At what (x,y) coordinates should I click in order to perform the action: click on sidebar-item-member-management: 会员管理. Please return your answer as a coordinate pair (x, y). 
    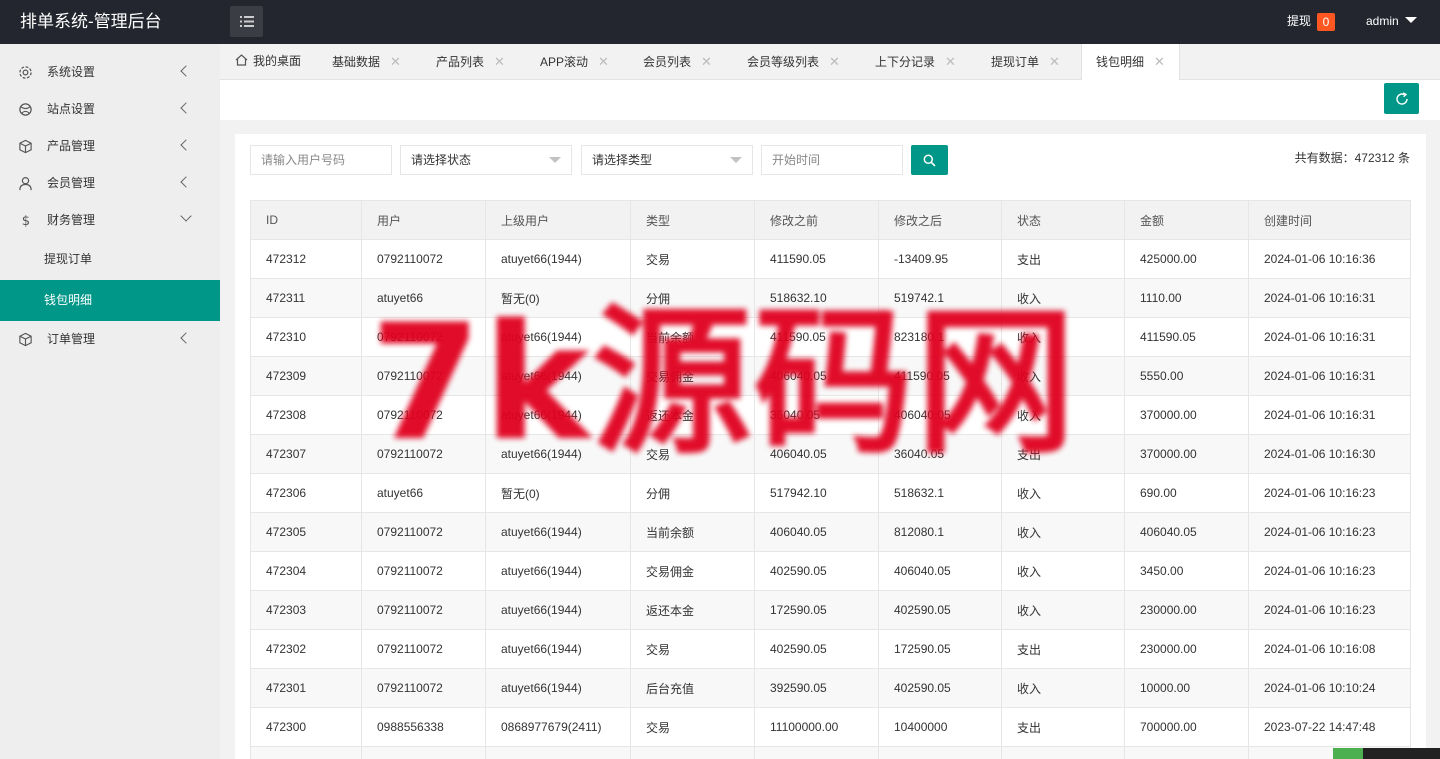
    Looking at the image, I should click on (110, 183).